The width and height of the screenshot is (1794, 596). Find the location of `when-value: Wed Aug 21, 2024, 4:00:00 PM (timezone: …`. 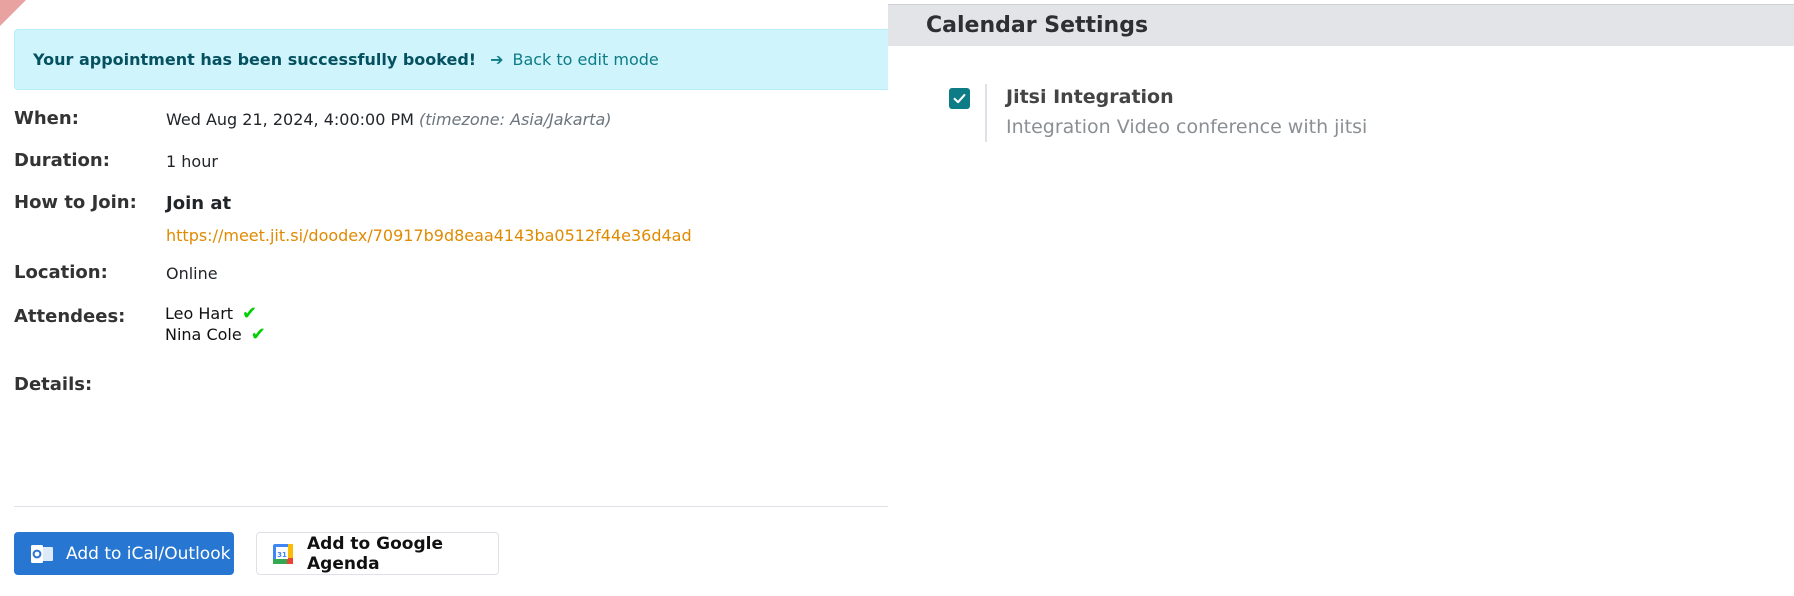

when-value: Wed Aug 21, 2024, 4:00:00 PM (timezone: … is located at coordinates (388, 119).